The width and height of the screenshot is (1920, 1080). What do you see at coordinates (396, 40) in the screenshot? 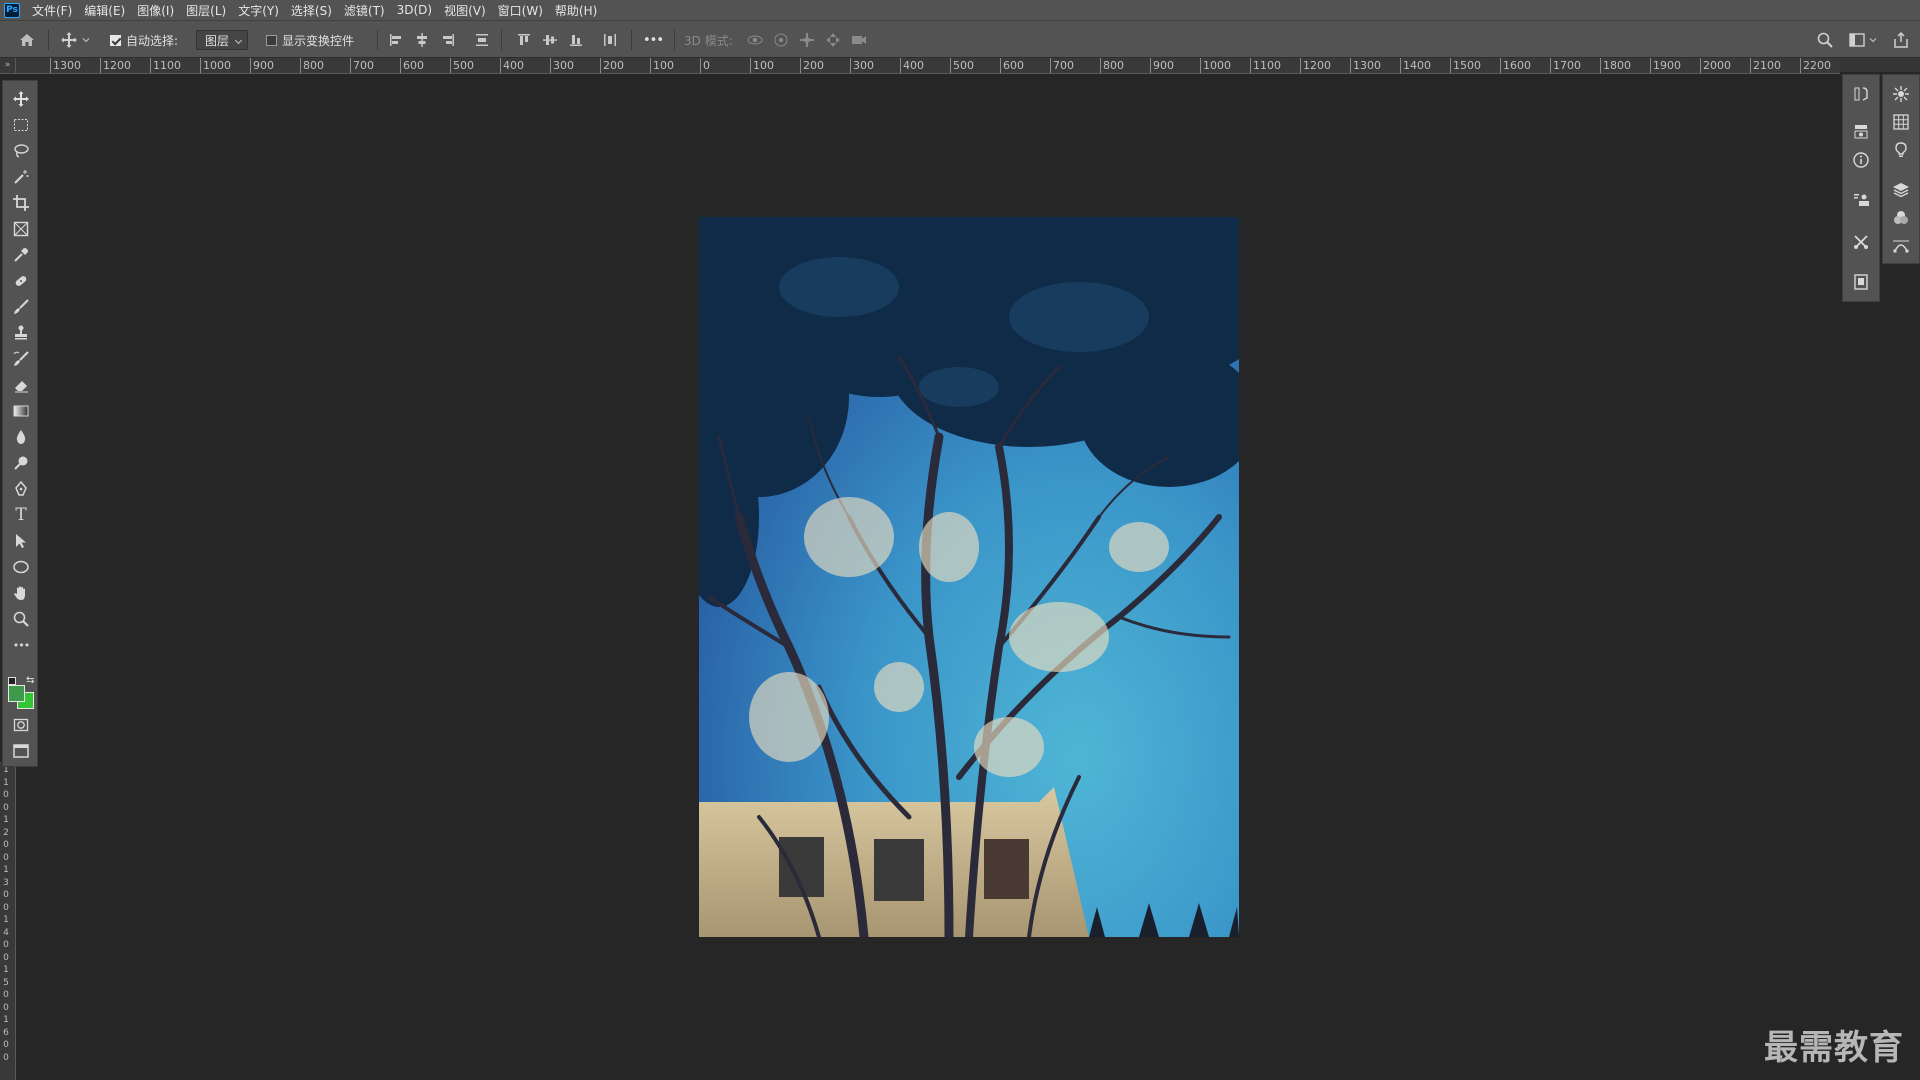
I see `align-left-edges-button` at bounding box center [396, 40].